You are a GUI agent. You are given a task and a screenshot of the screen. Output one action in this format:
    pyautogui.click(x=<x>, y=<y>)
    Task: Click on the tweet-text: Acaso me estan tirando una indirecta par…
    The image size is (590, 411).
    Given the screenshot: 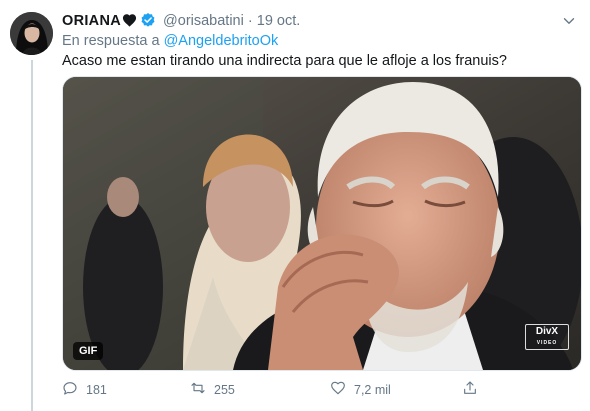 What is the action you would take?
    pyautogui.click(x=284, y=61)
    